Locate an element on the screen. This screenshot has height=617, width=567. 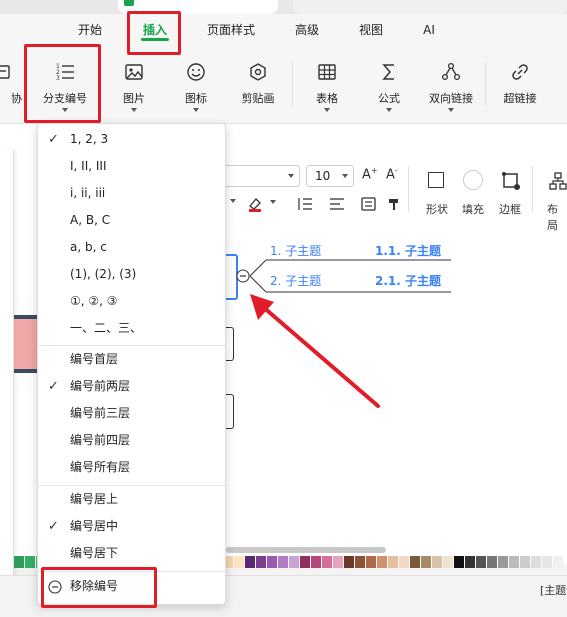
font-family-select is located at coordinates (263, 176).